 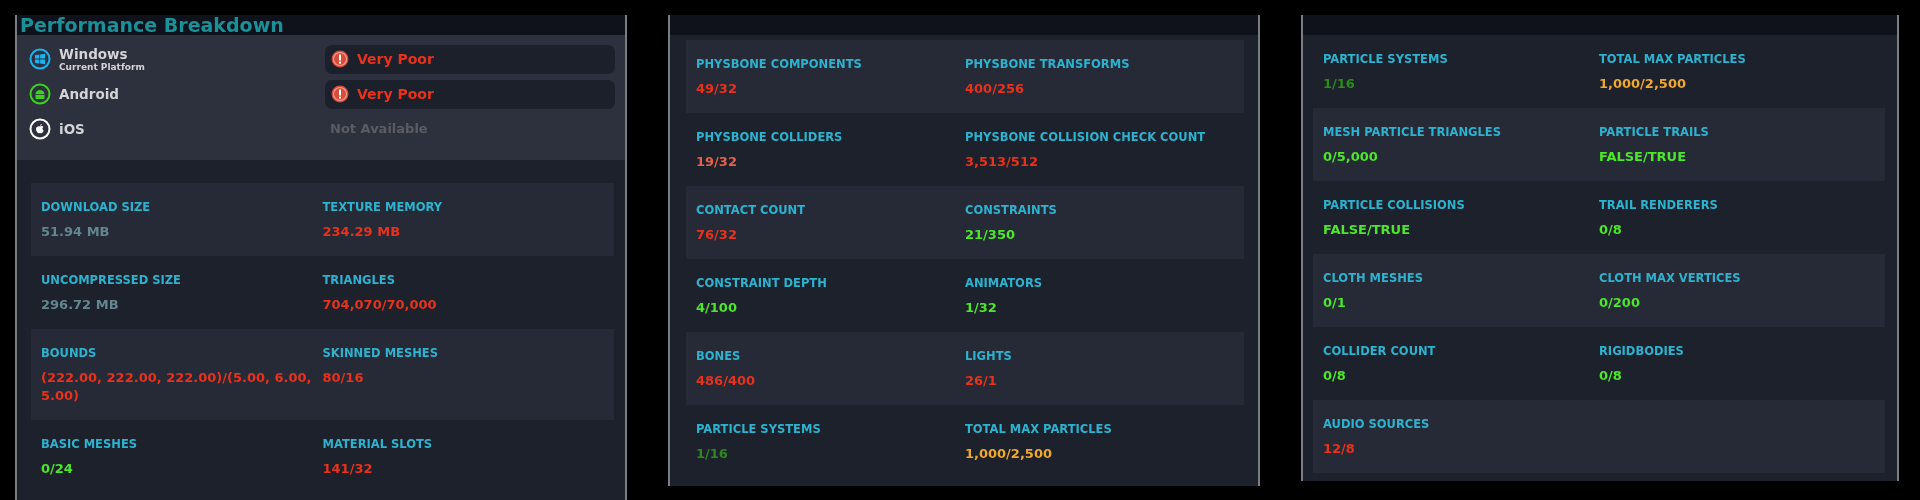 What do you see at coordinates (177, 387) in the screenshot?
I see `metric-value: (222.00, 222.00, 222.00)/(5.00, 6.00, 5.00)` at bounding box center [177, 387].